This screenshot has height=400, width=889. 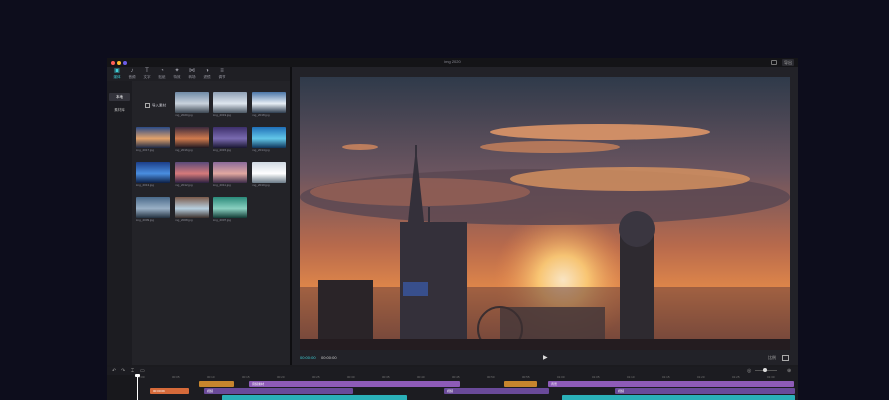 What do you see at coordinates (153, 209) in the screenshot?
I see `media-thumbnail: img_2009.jpg` at bounding box center [153, 209].